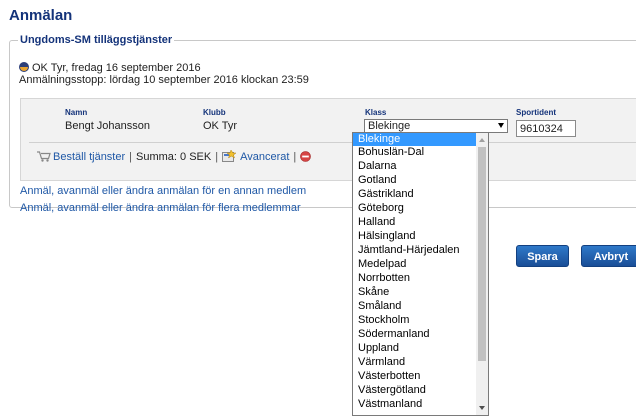 The image size is (636, 416). Describe the element at coordinates (415, 152) in the screenshot. I see `dropdown-option: Bohuslän-Dal` at that location.